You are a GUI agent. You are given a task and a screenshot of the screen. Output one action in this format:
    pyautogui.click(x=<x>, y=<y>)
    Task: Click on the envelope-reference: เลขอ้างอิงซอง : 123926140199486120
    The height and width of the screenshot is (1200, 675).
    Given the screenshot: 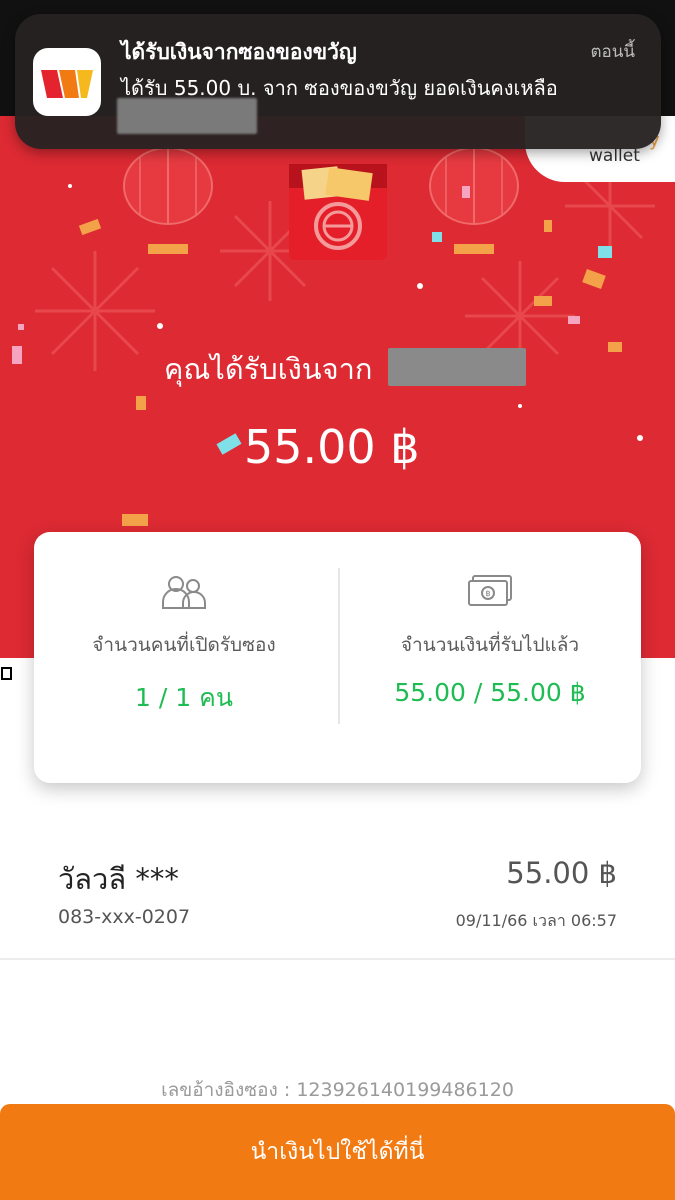 What is the action you would take?
    pyautogui.click(x=337, y=1090)
    